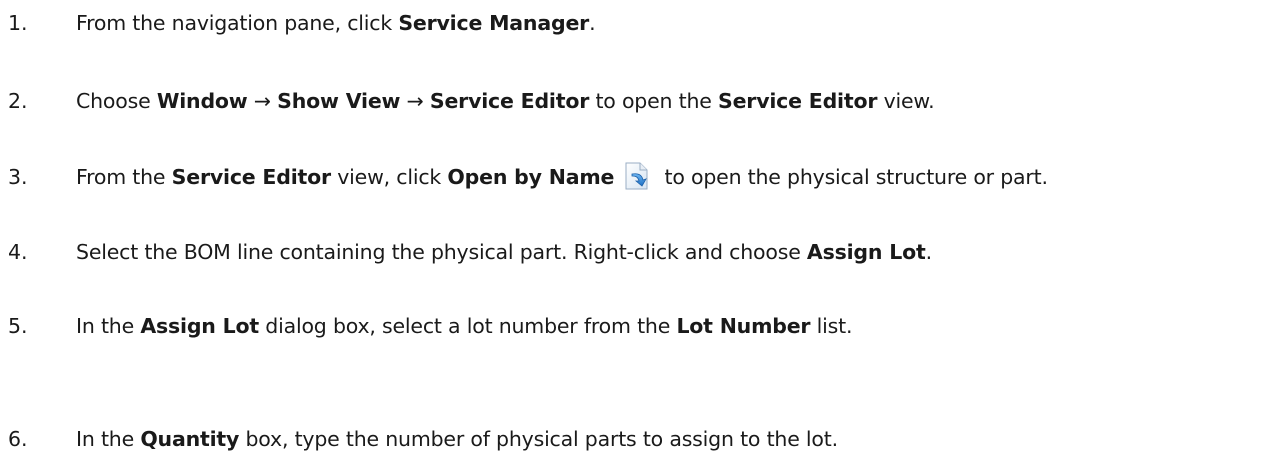  What do you see at coordinates (18, 439) in the screenshot?
I see `step-number: 6.` at bounding box center [18, 439].